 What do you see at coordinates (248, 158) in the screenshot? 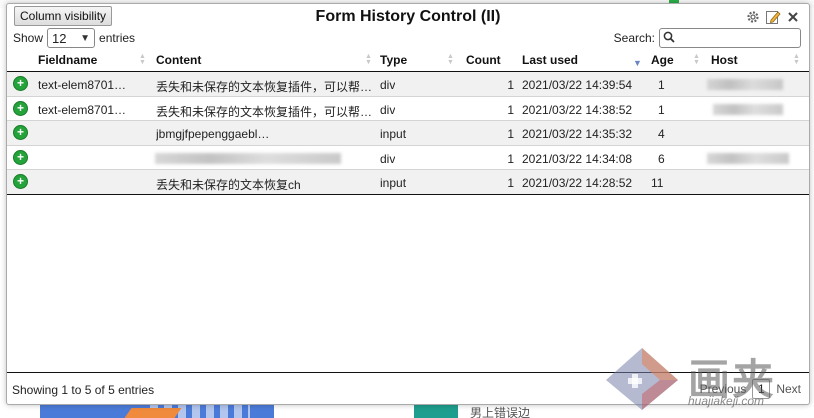
I see `content-redacted` at bounding box center [248, 158].